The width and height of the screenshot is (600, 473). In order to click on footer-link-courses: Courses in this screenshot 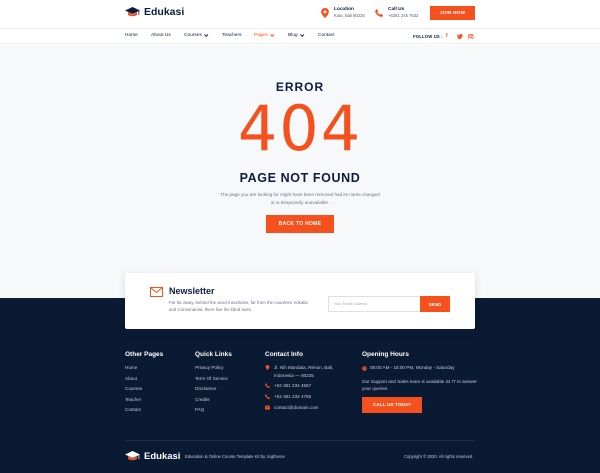, I will do `click(133, 391)`.